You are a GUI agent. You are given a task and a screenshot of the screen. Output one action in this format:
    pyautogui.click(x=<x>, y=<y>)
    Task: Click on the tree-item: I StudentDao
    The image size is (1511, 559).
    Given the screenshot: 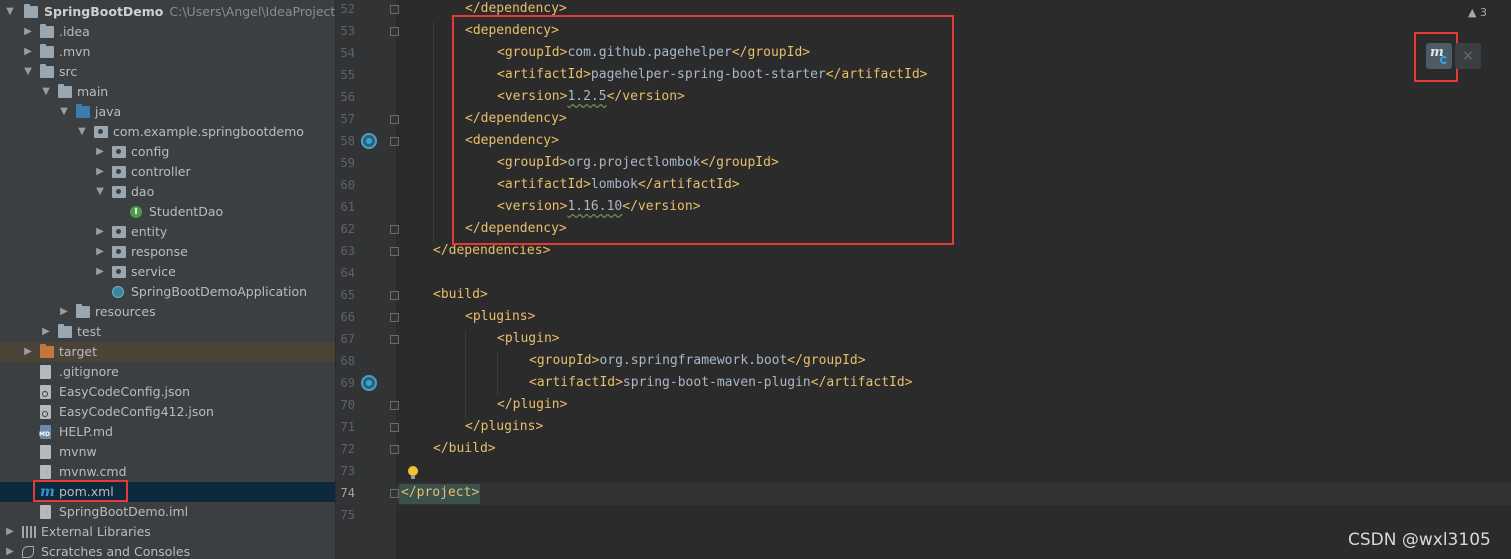 What is the action you would take?
    pyautogui.click(x=167, y=212)
    